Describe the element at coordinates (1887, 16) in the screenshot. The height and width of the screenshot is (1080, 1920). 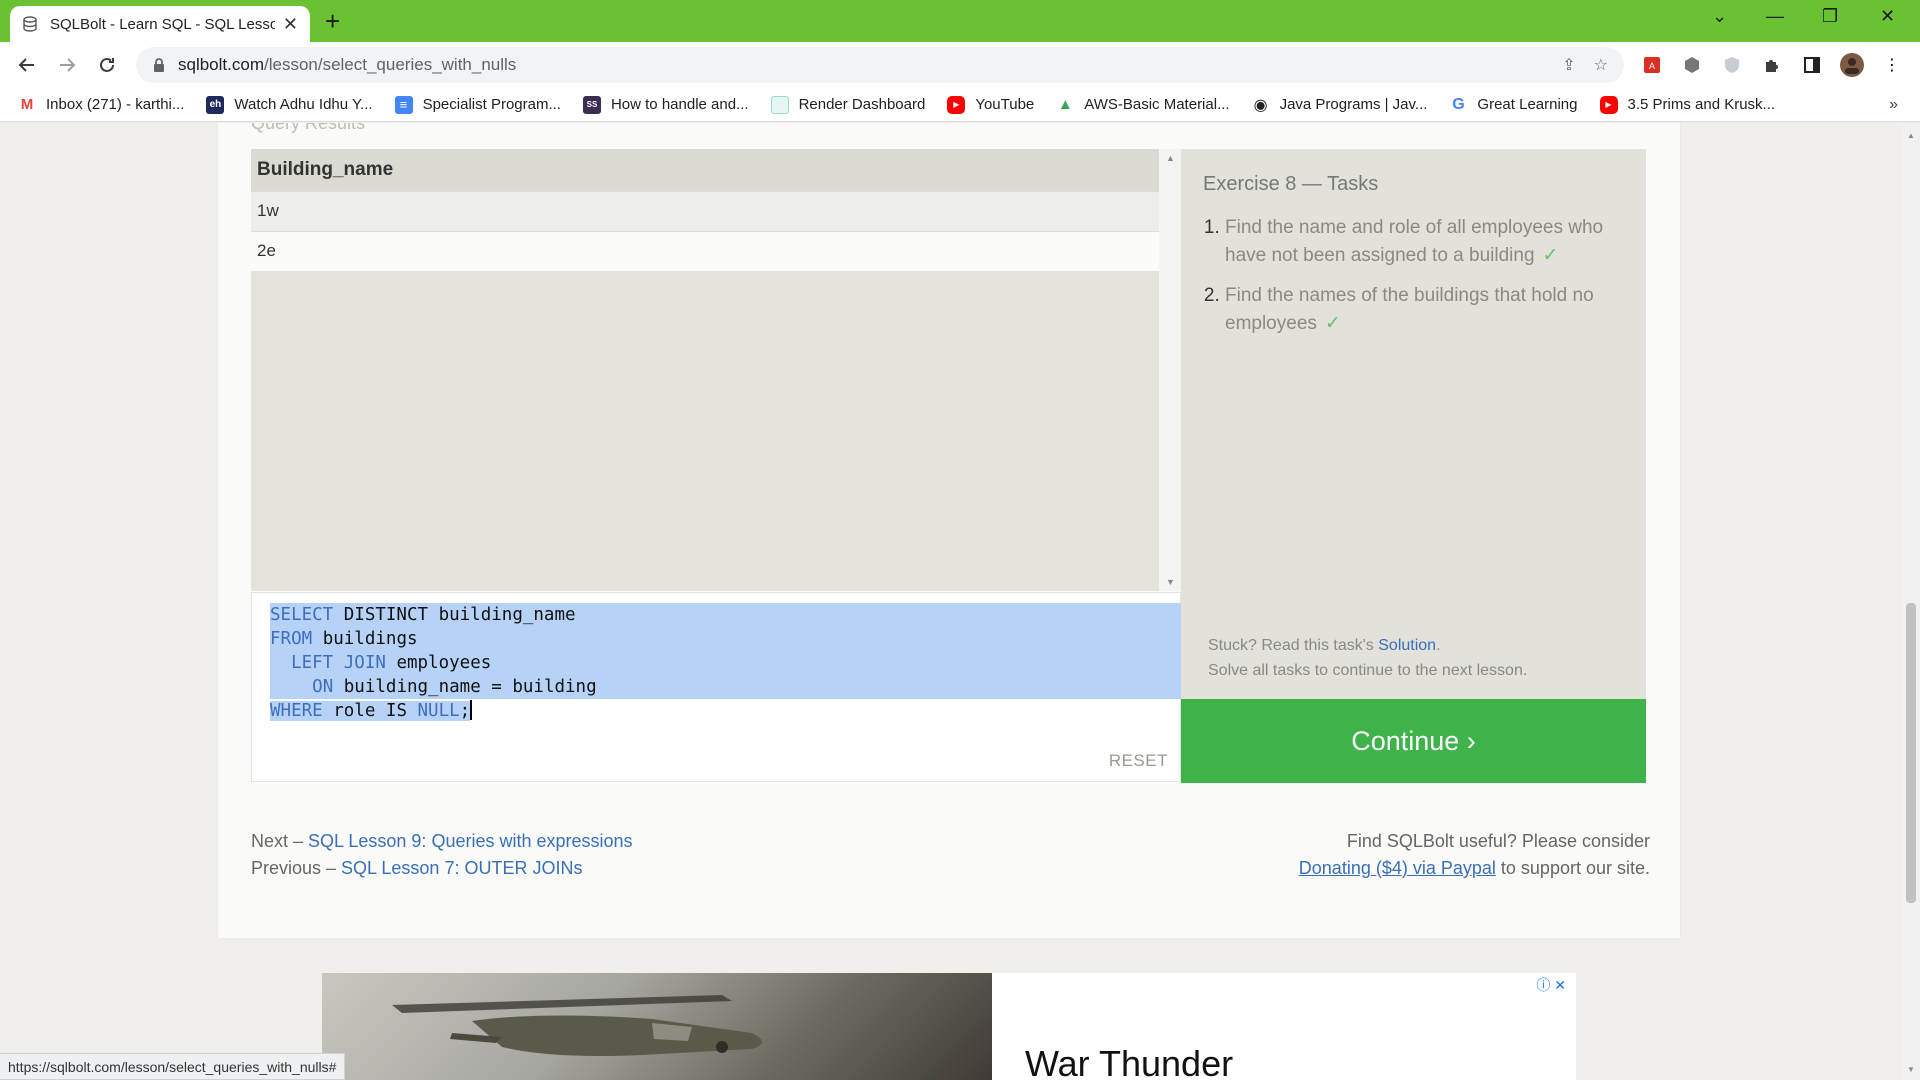
I see `window-close-icon: ✕` at that location.